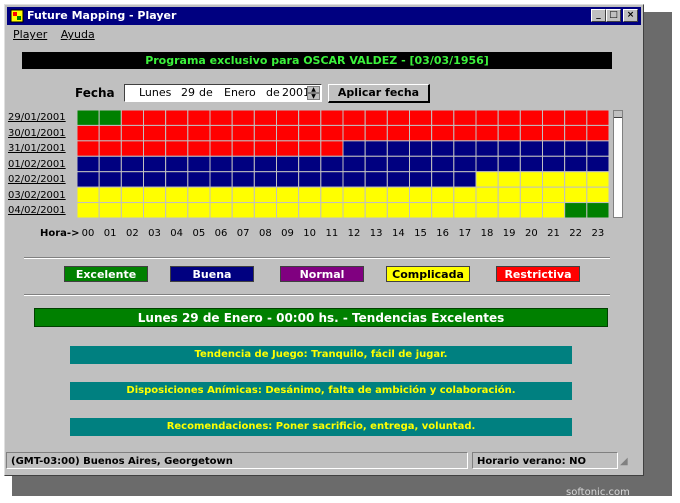 Image resolution: width=680 pixels, height=503 pixels. I want to click on spin-down-icon: ▼, so click(313, 96).